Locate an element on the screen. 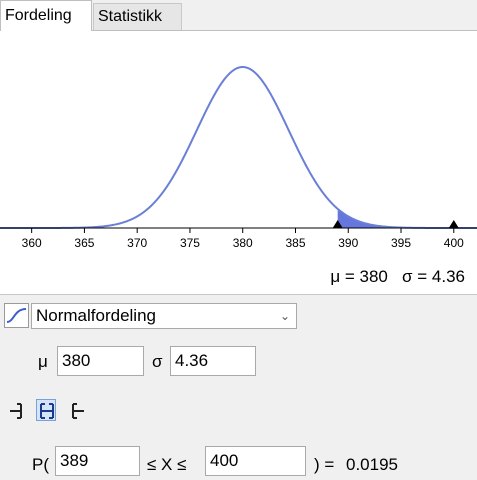 This screenshot has width=477, height=480. right-sided-icon is located at coordinates (76, 410).